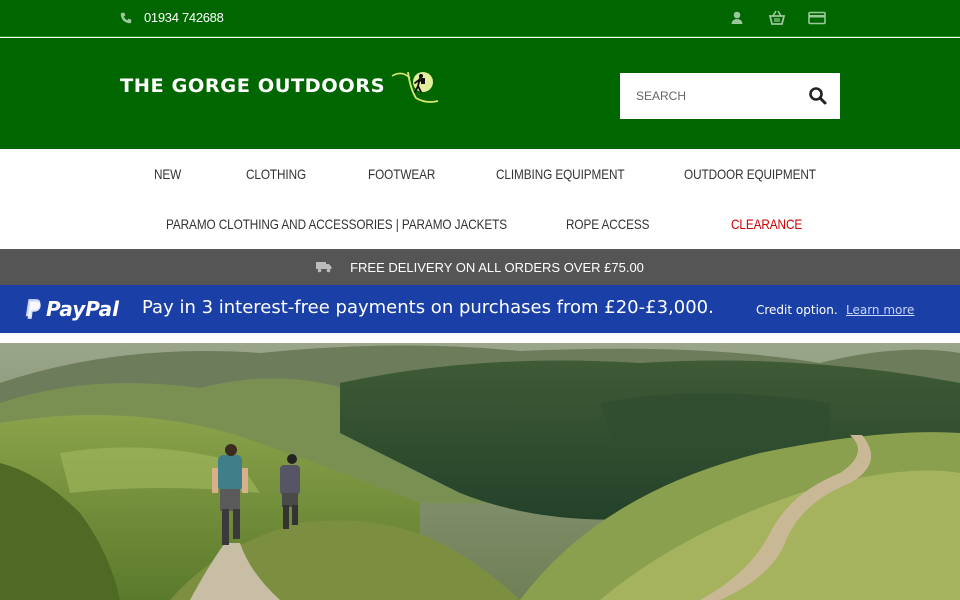  What do you see at coordinates (253, 86) in the screenshot?
I see `logo-text: THE GORGE OUTDOORS` at bounding box center [253, 86].